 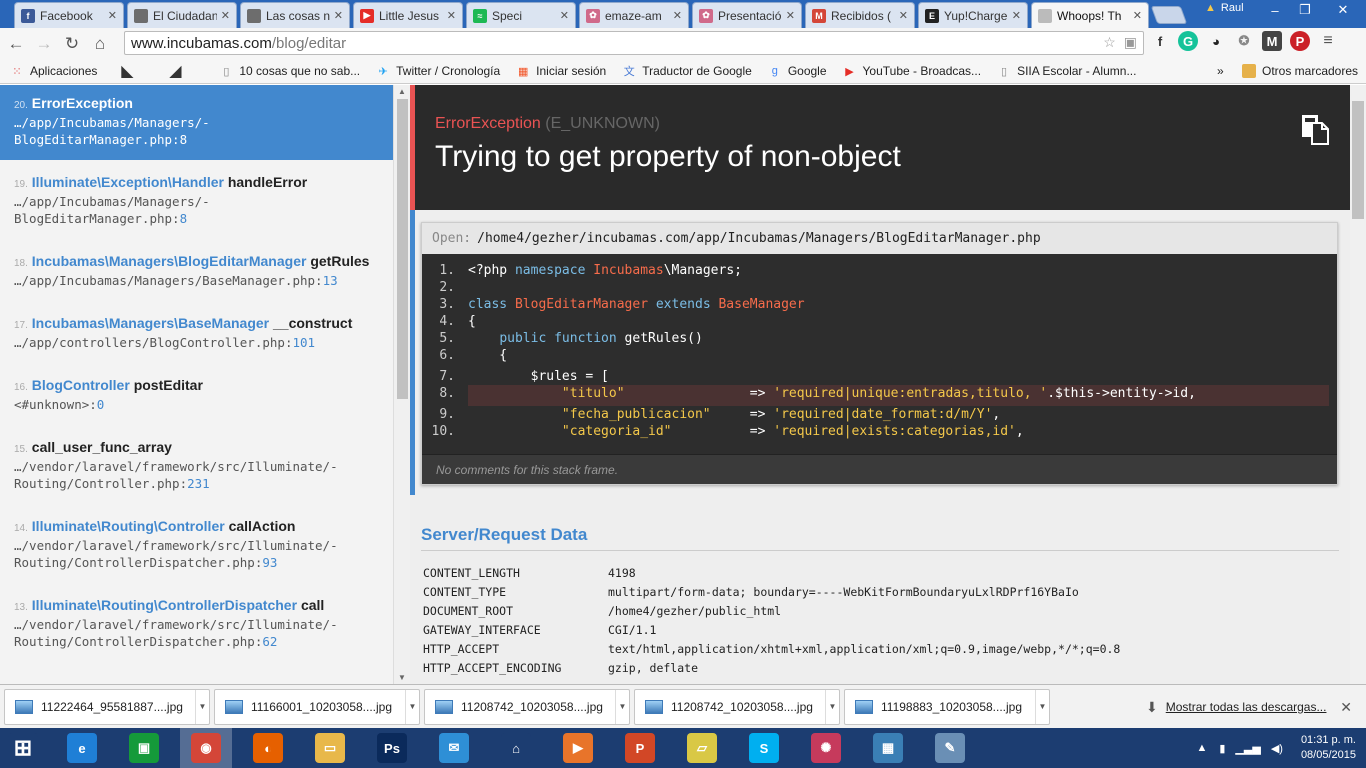 What do you see at coordinates (1216, 41) in the screenshot?
I see `ghostery-icon: ◕` at bounding box center [1216, 41].